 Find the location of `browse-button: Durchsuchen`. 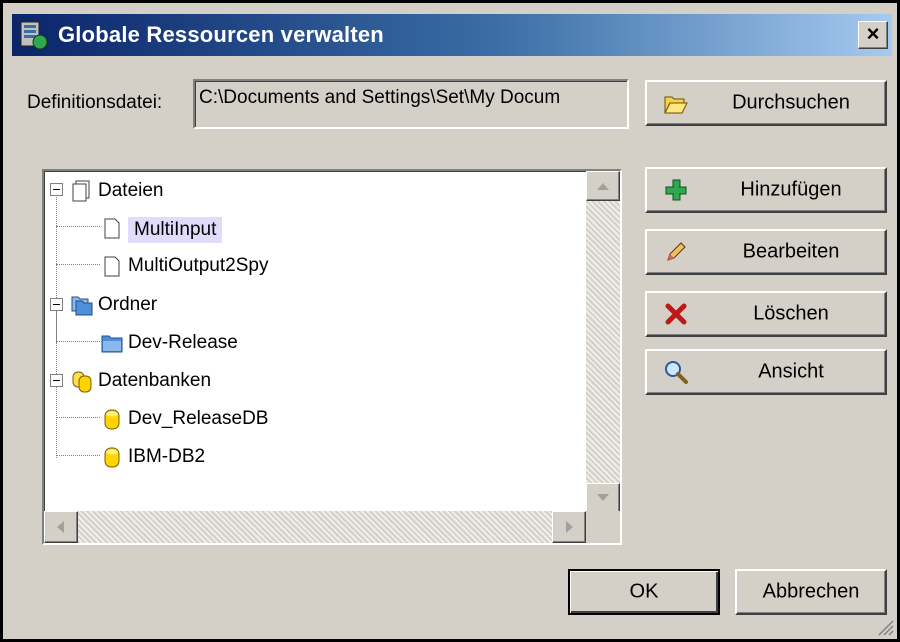

browse-button: Durchsuchen is located at coordinates (766, 103).